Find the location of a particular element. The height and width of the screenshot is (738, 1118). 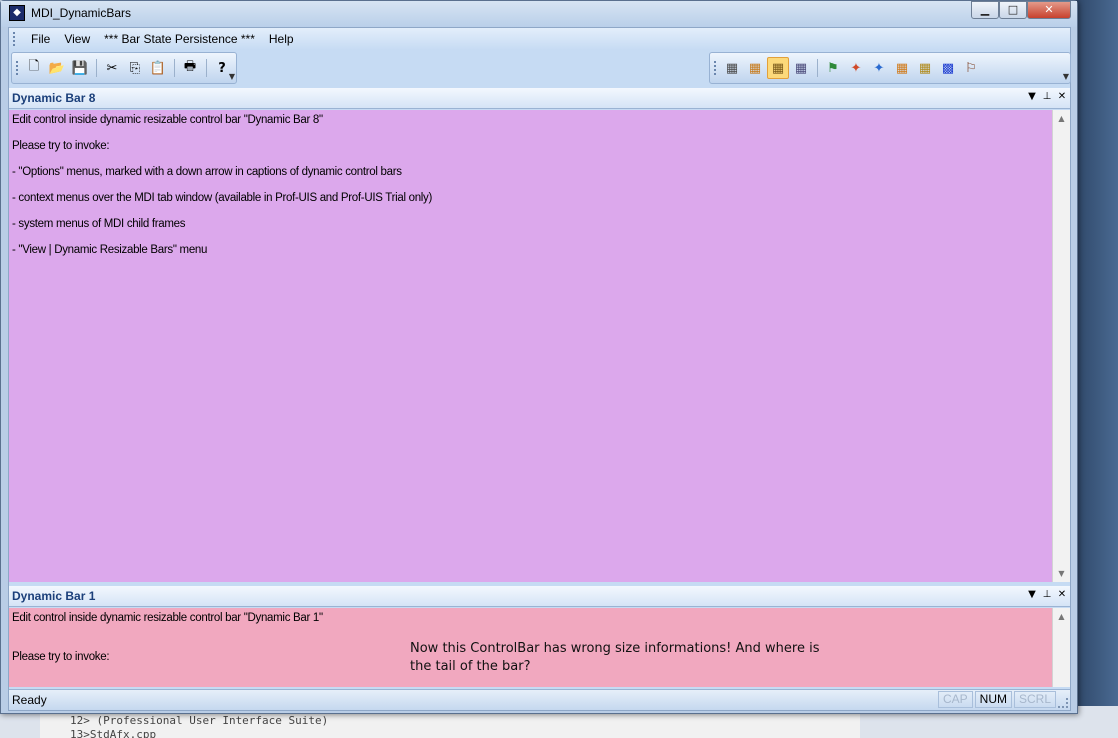

bar-caption: Dynamic Bar 1 ▼ ⊥ ✕ is located at coordinates (539, 596).